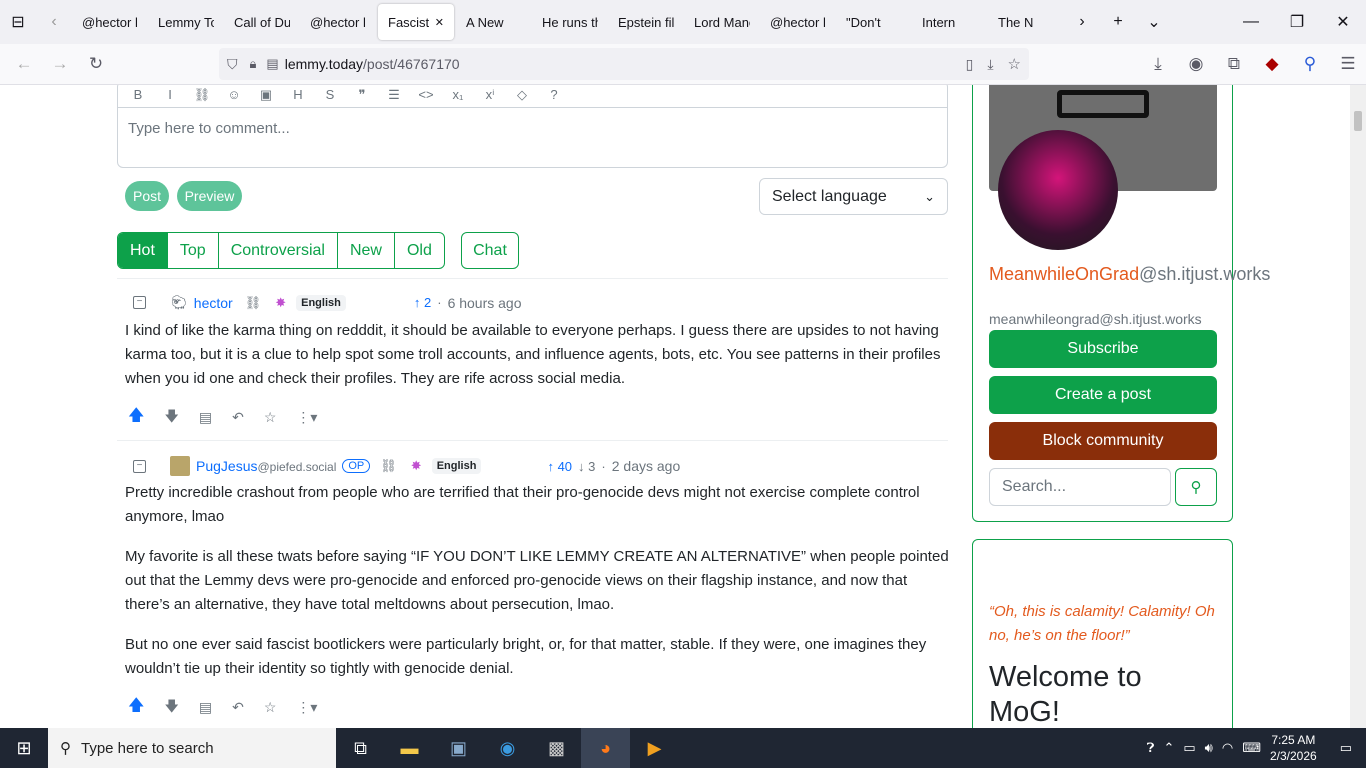 Image resolution: width=1366 pixels, height=768 pixels. Describe the element at coordinates (1196, 64) in the screenshot. I see `account-icon: ◉` at that location.